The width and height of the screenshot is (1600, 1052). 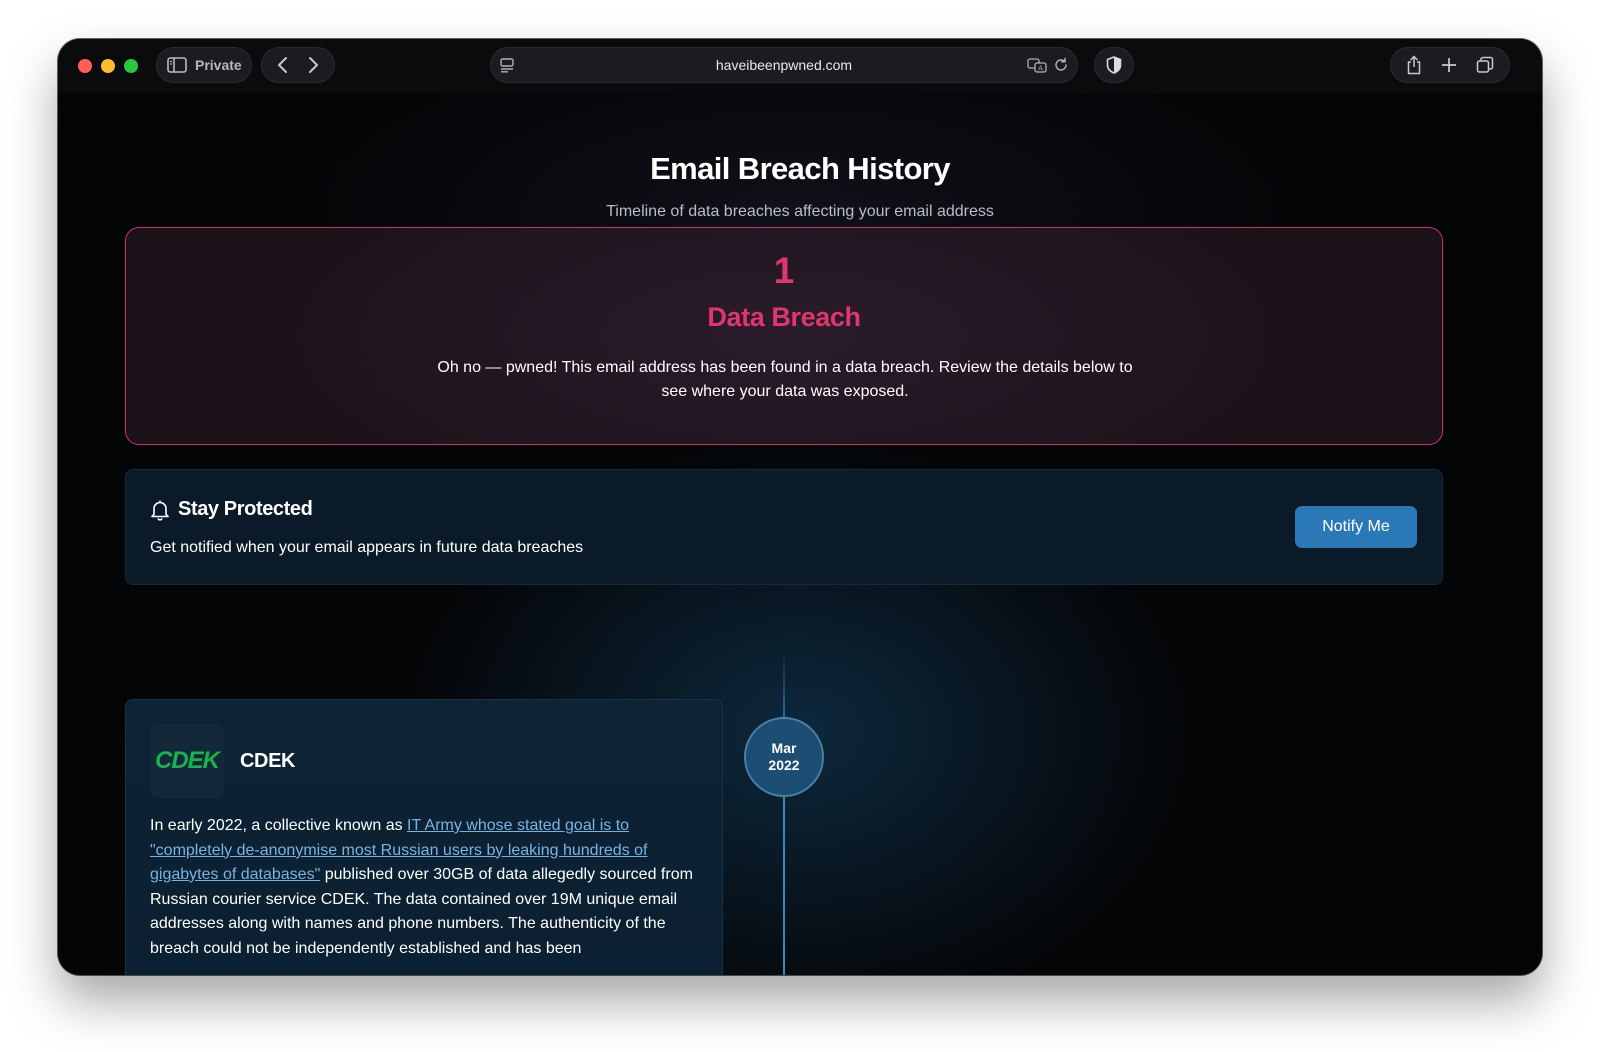 What do you see at coordinates (1356, 527) in the screenshot?
I see `notify-me-button: Notify Me` at bounding box center [1356, 527].